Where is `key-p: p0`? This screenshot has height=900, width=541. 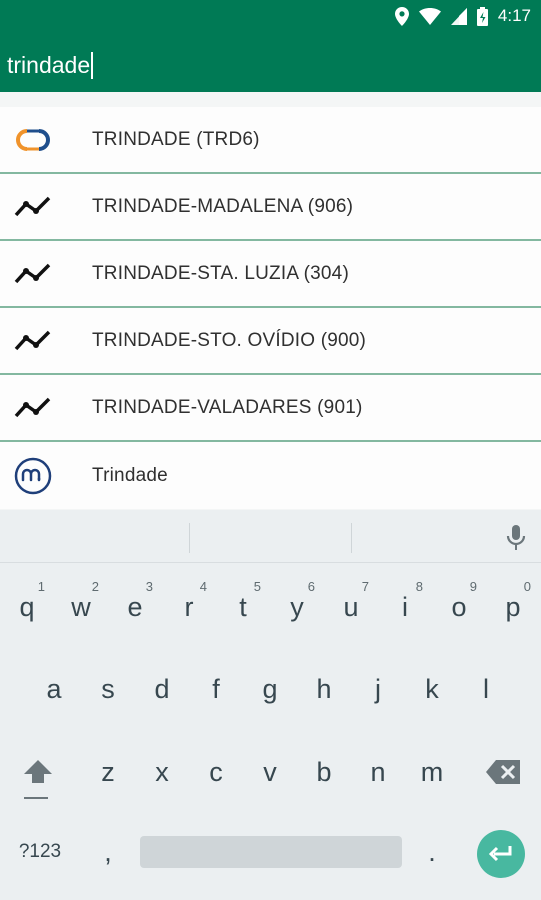
key-p: p0 is located at coordinates (513, 607).